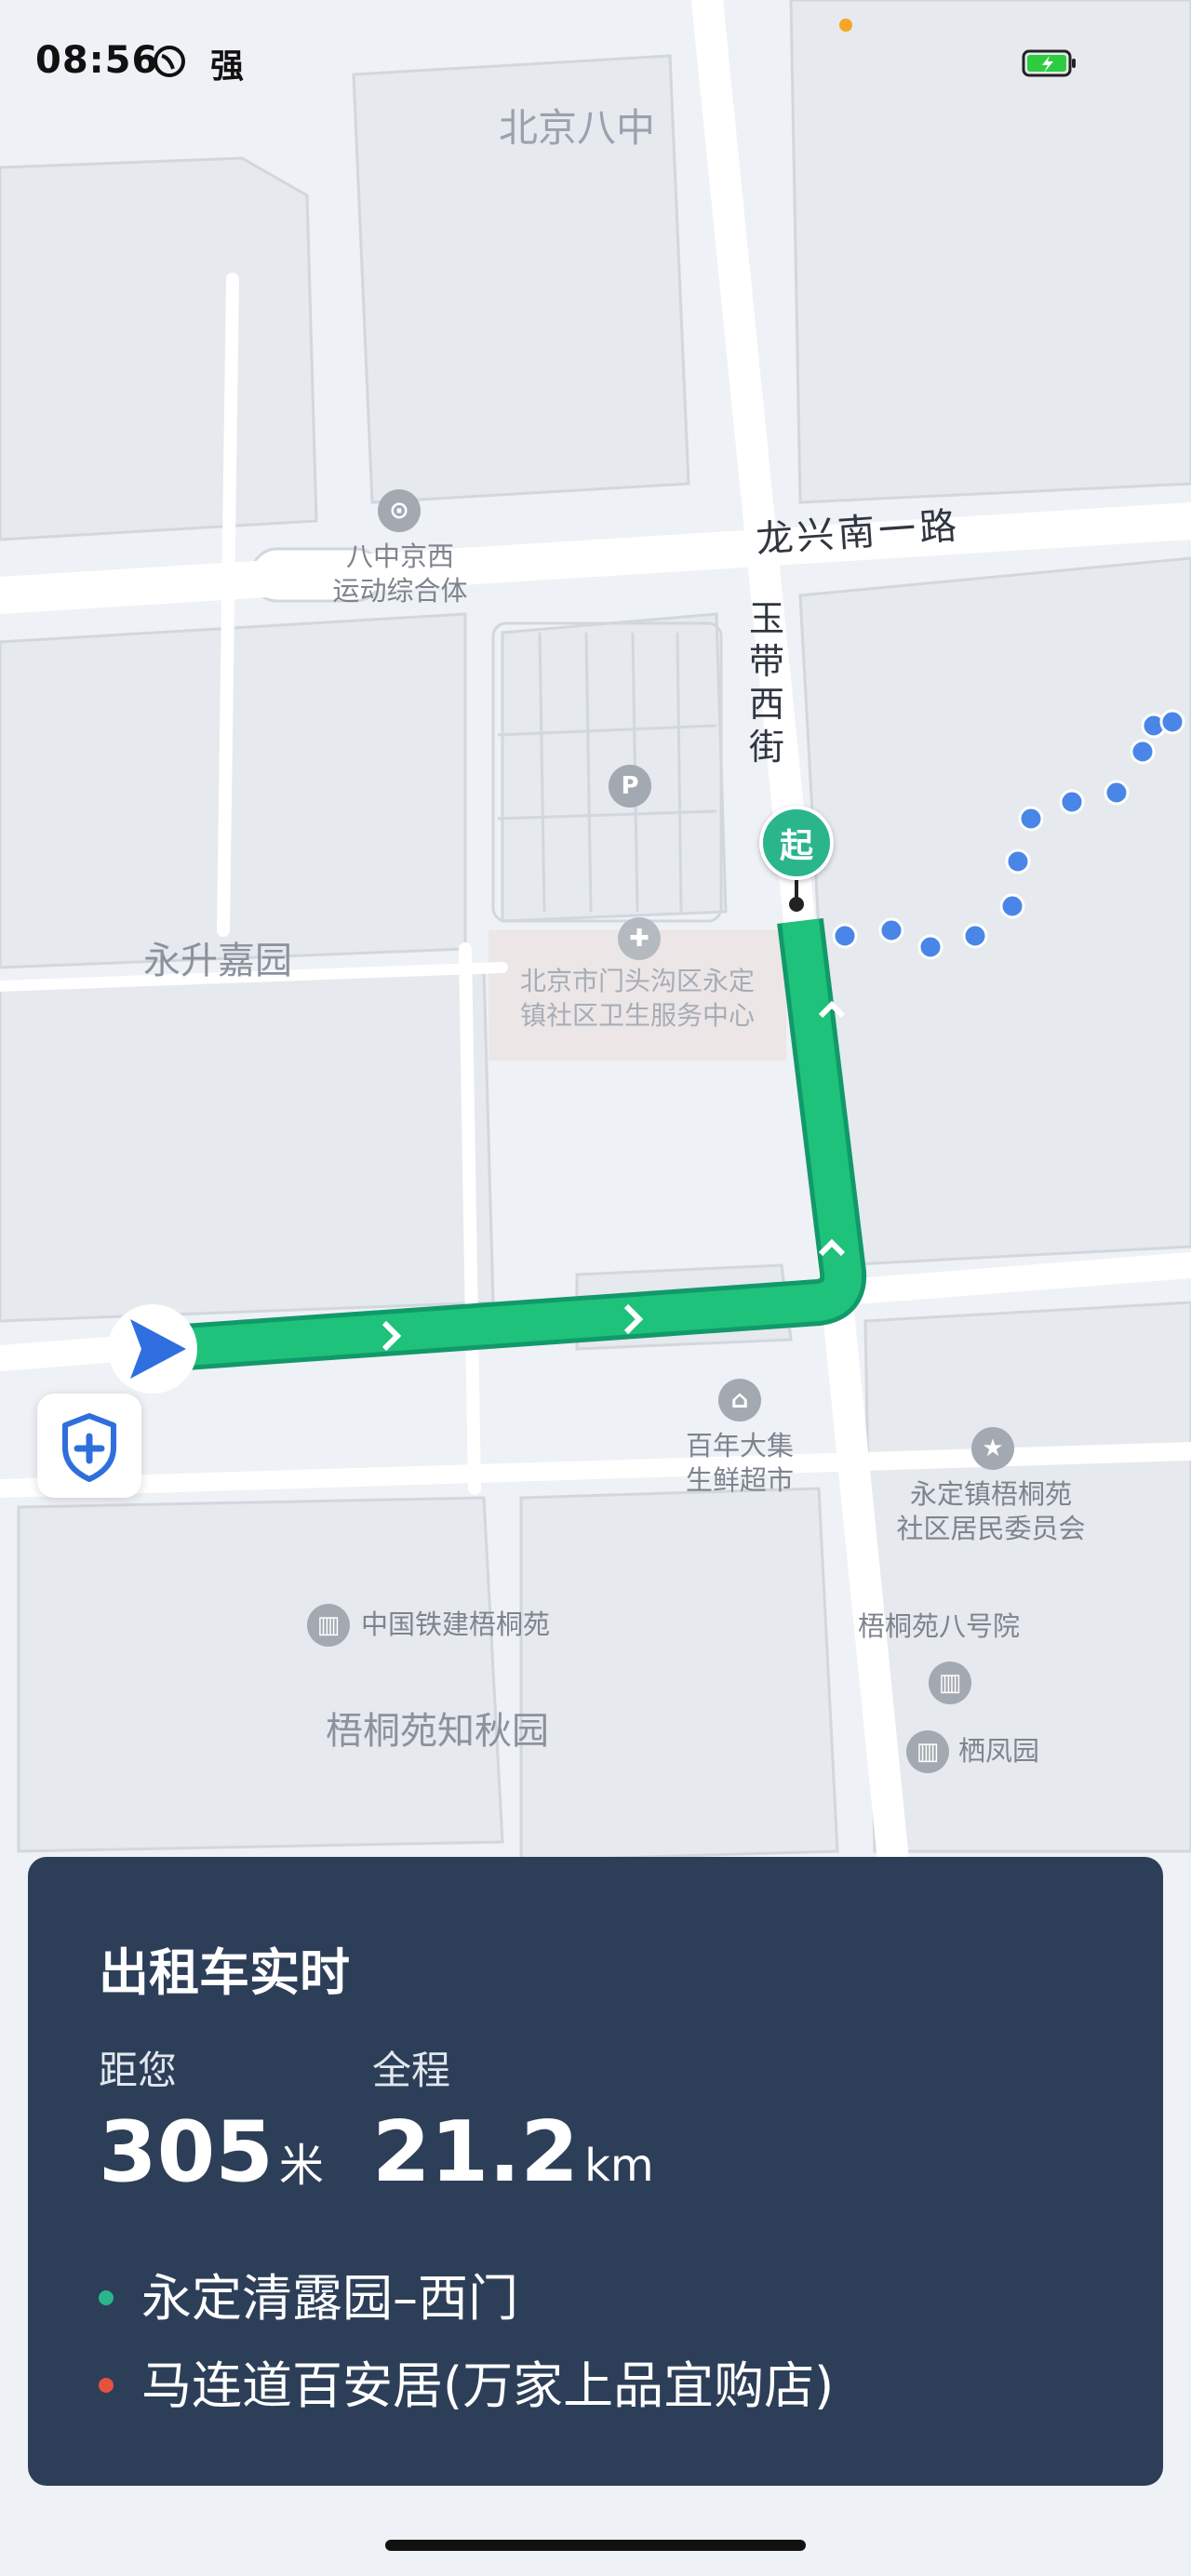 This screenshot has width=1191, height=2576. Describe the element at coordinates (739, 1400) in the screenshot. I see `shopping-bag-icon: ⌂` at that location.